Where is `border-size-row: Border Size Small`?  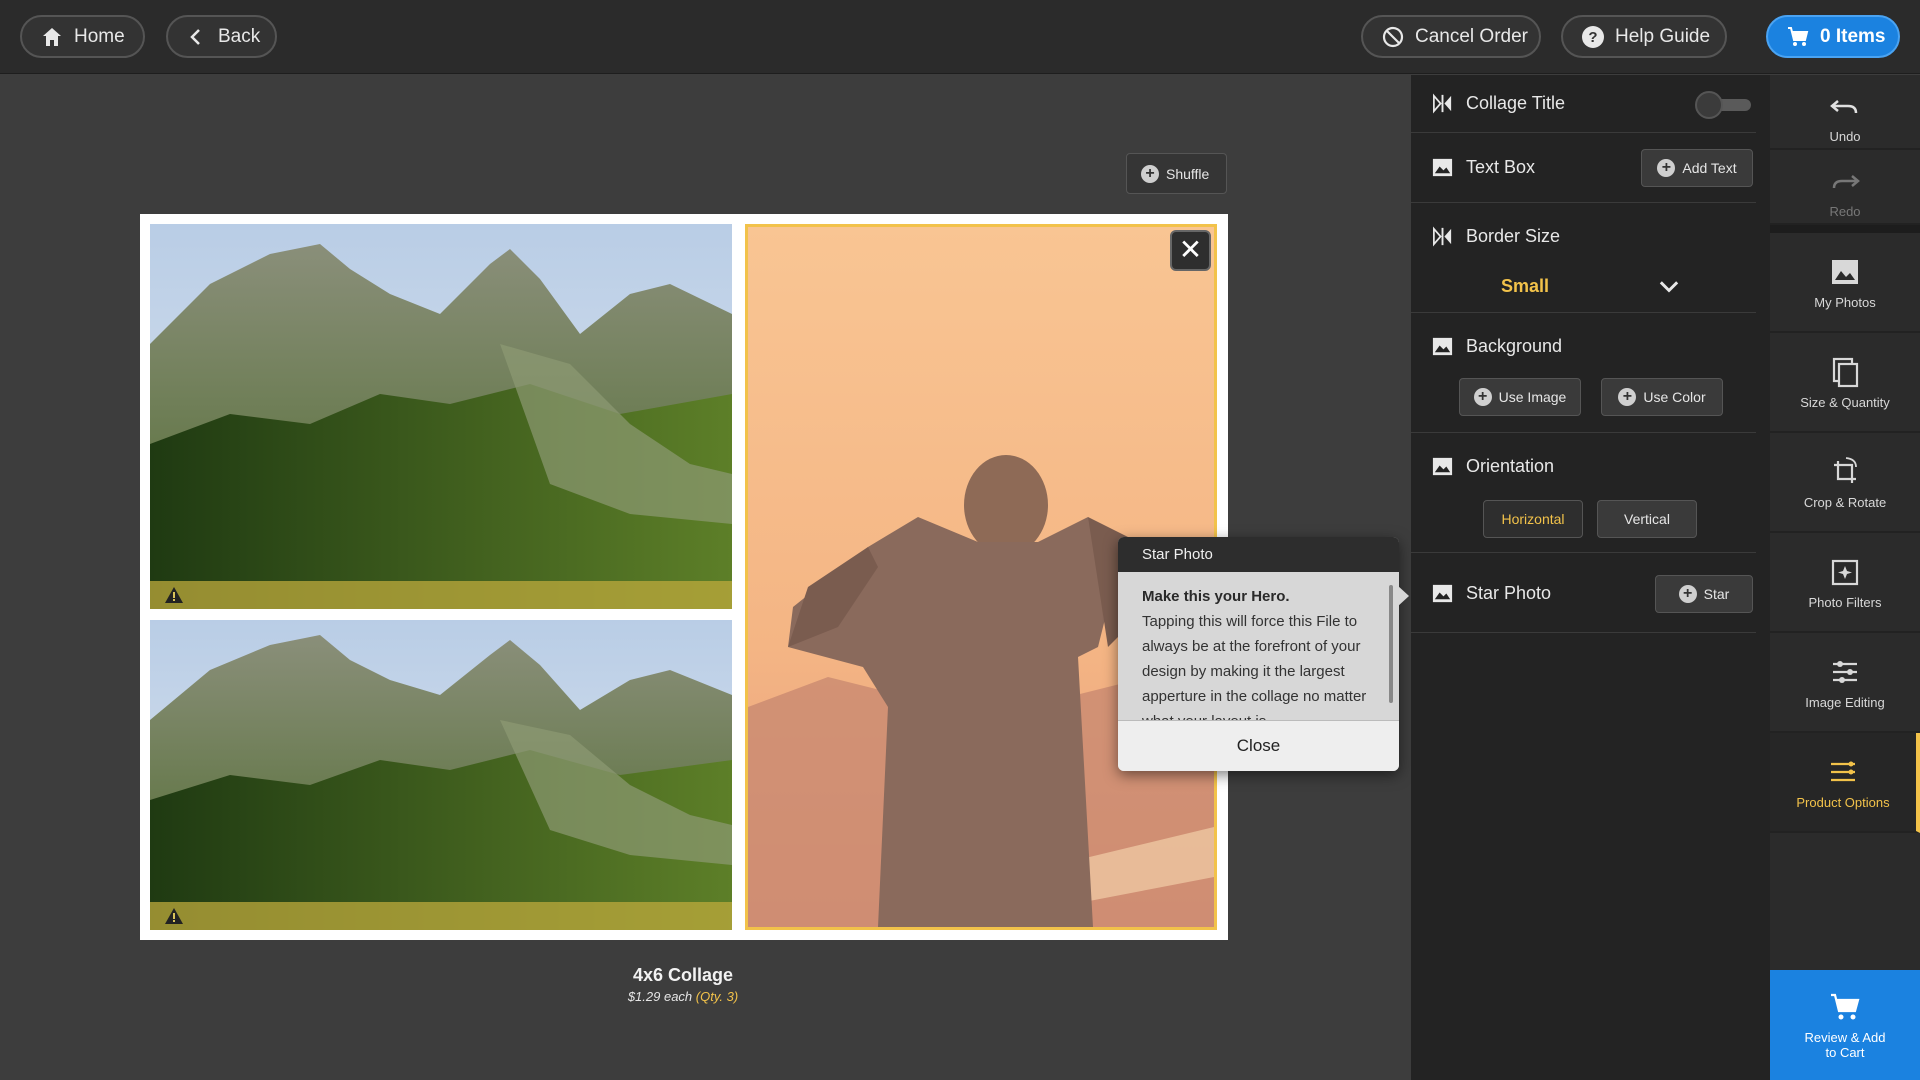 border-size-row: Border Size Small is located at coordinates (1583, 258).